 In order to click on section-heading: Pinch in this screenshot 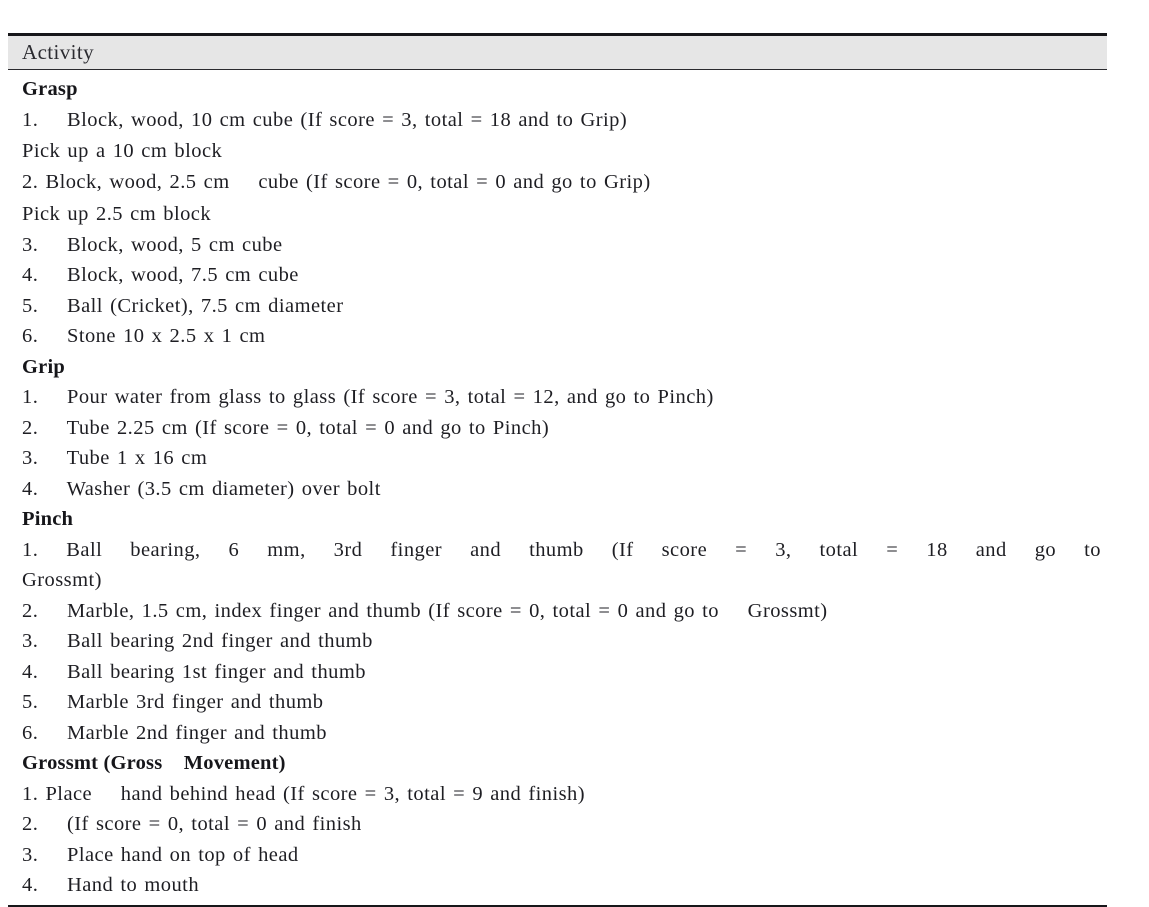, I will do `click(48, 519)`.